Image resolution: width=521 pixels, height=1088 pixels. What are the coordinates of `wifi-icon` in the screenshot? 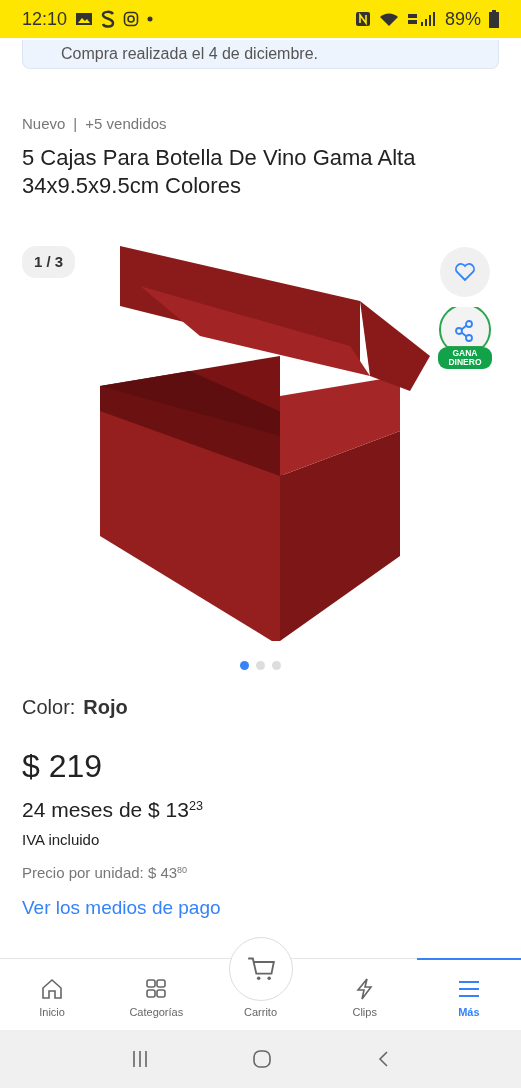 It's located at (388, 19).